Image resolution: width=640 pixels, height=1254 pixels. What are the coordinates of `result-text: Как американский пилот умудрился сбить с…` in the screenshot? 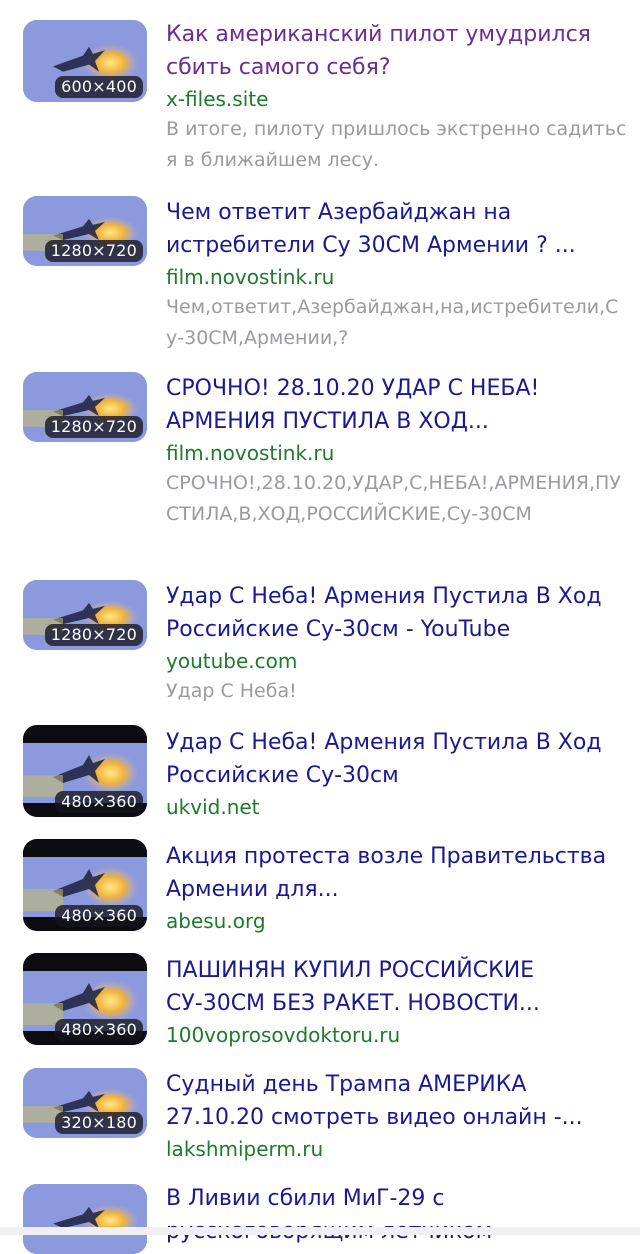 It's located at (397, 97).